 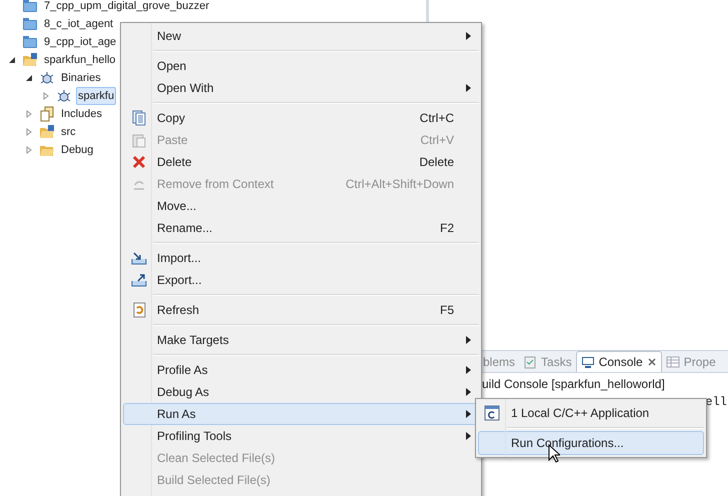 I want to click on menu-item: Profile As, so click(x=301, y=370).